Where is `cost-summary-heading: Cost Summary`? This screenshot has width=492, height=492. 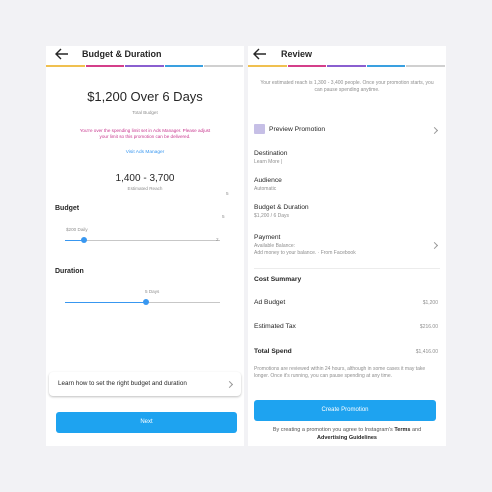 cost-summary-heading: Cost Summary is located at coordinates (278, 279).